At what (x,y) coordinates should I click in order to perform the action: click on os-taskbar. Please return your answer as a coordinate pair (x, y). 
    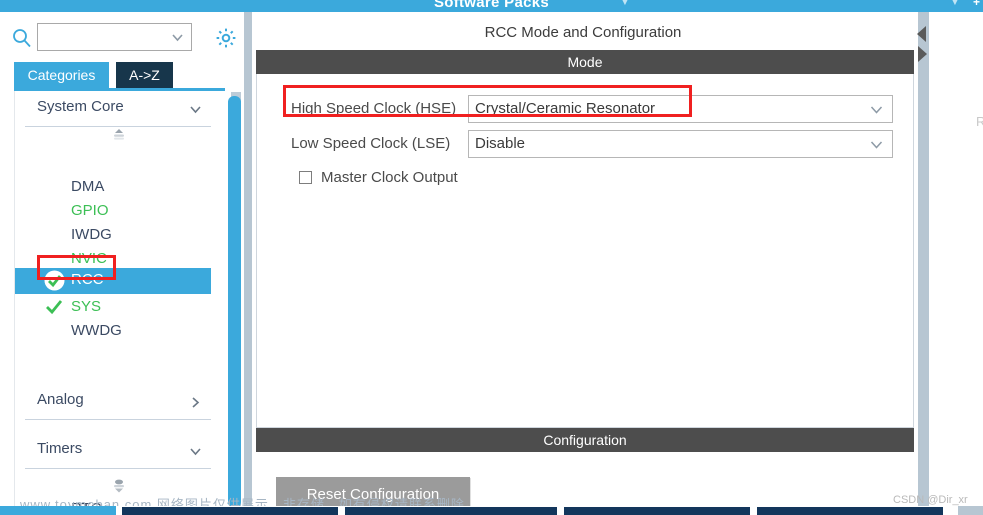
    Looking at the image, I should click on (491, 510).